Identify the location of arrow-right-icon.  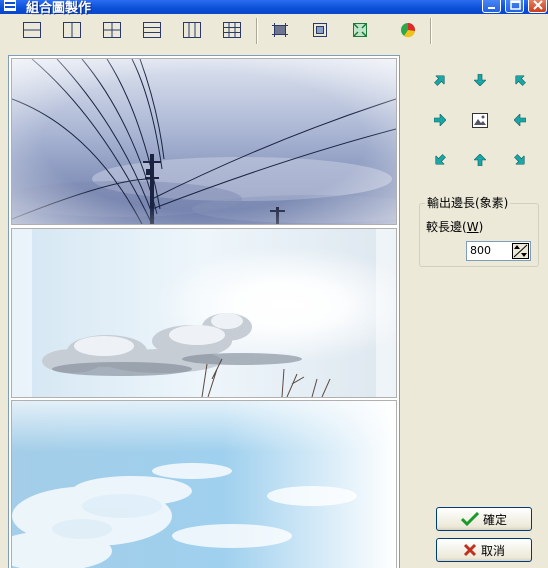
(440, 120).